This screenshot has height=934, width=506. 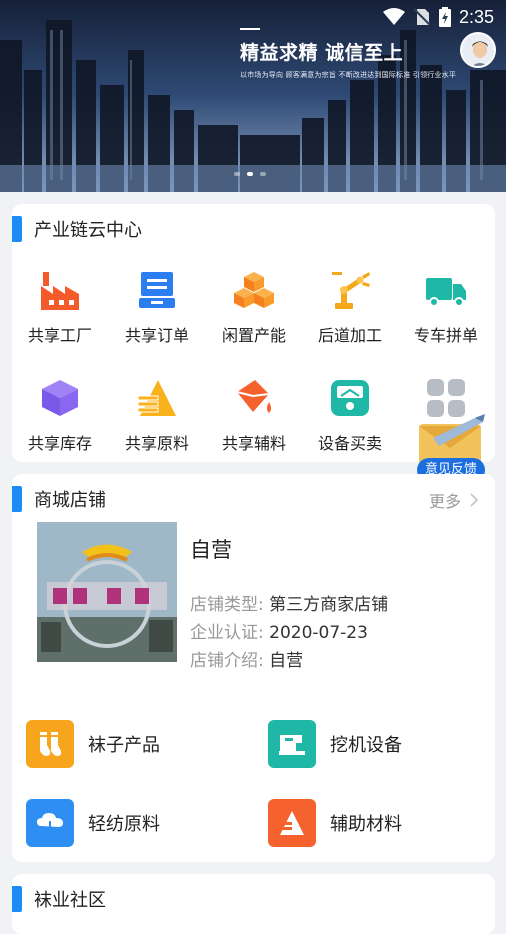 I want to click on more-link: 更多, so click(x=454, y=500).